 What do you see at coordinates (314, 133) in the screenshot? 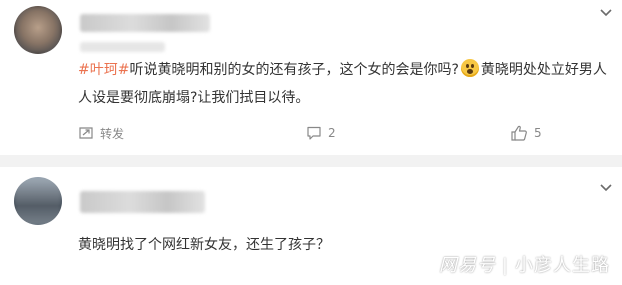
I see `comment-icon` at bounding box center [314, 133].